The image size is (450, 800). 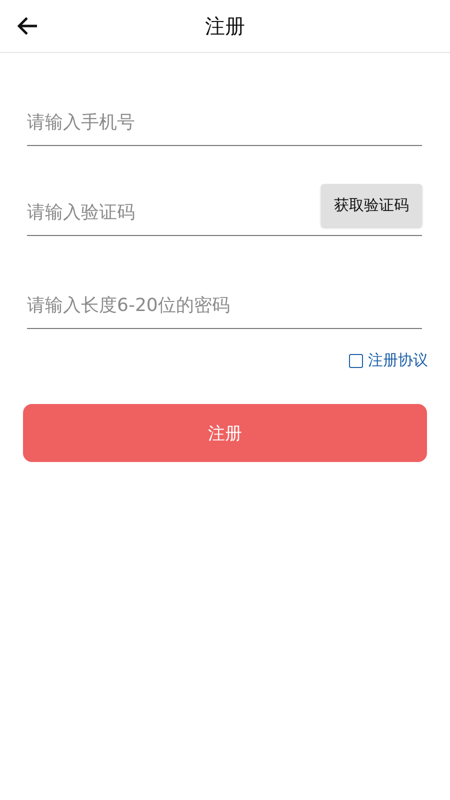 What do you see at coordinates (224, 125) in the screenshot?
I see `input-field: 请输入手机号` at bounding box center [224, 125].